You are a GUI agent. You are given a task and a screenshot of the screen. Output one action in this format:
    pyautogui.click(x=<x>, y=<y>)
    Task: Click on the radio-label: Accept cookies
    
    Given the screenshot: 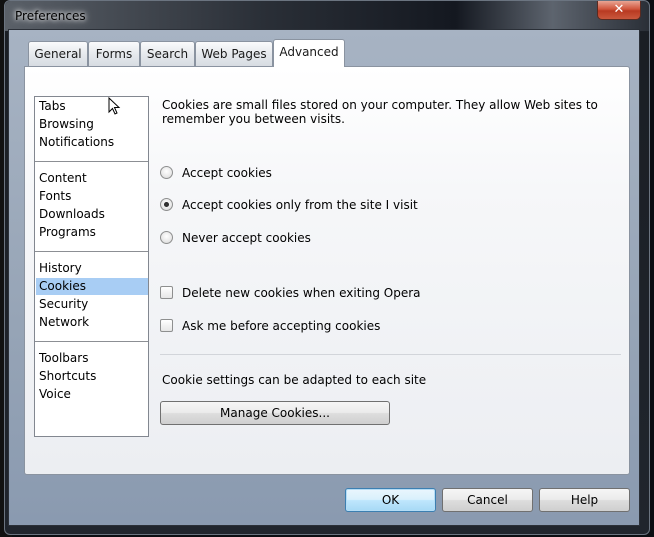 What is the action you would take?
    pyautogui.click(x=227, y=173)
    